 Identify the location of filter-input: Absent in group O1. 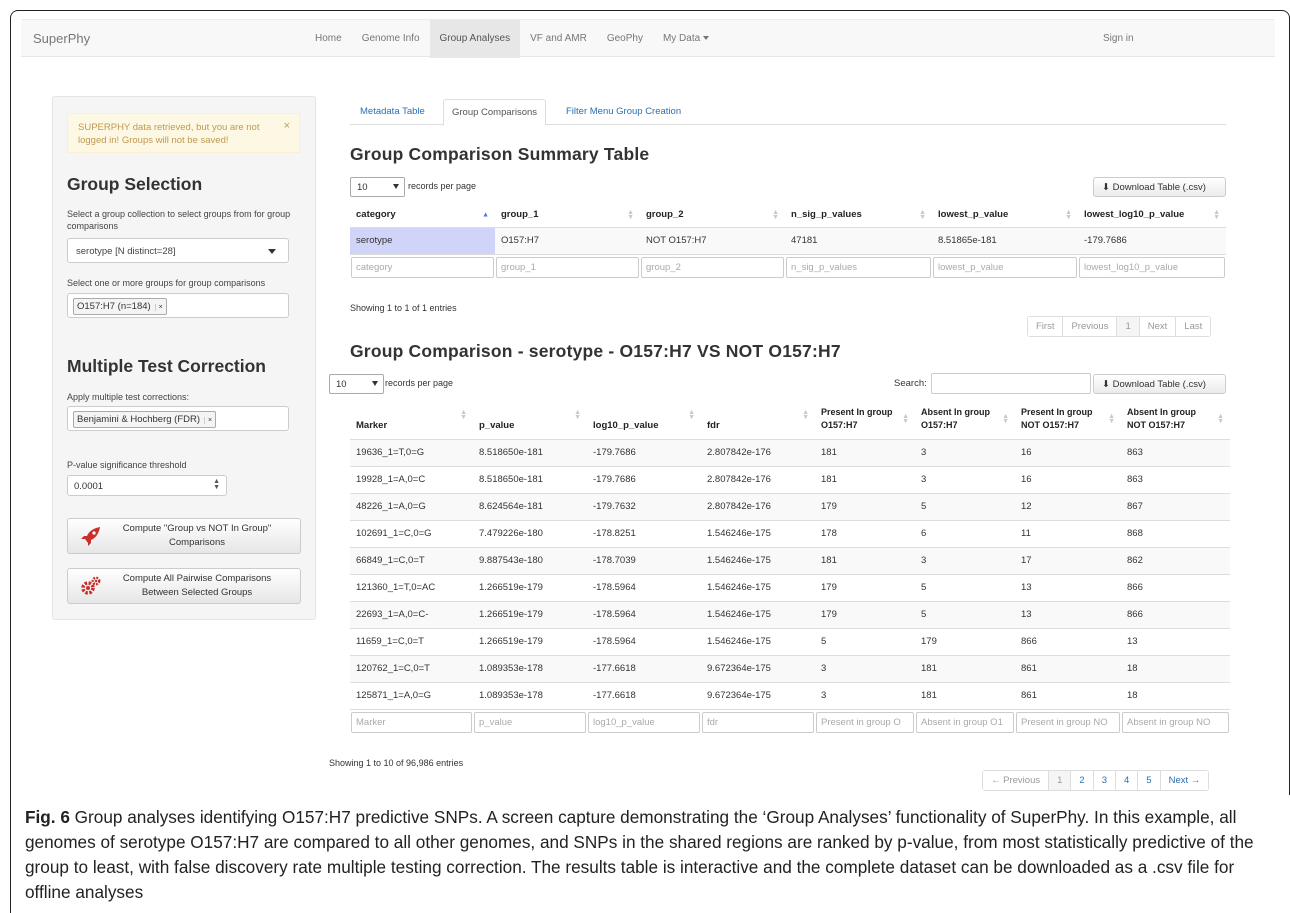
(965, 722).